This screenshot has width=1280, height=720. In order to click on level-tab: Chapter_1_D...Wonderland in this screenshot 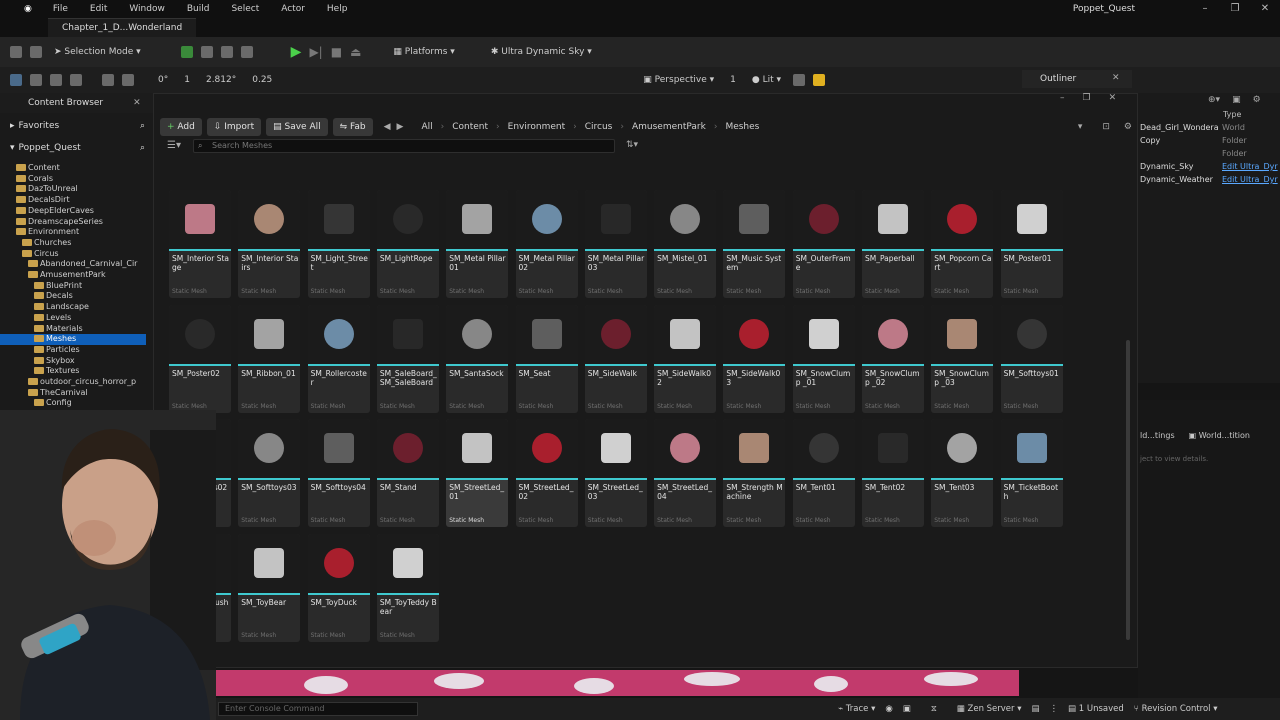, I will do `click(122, 27)`.